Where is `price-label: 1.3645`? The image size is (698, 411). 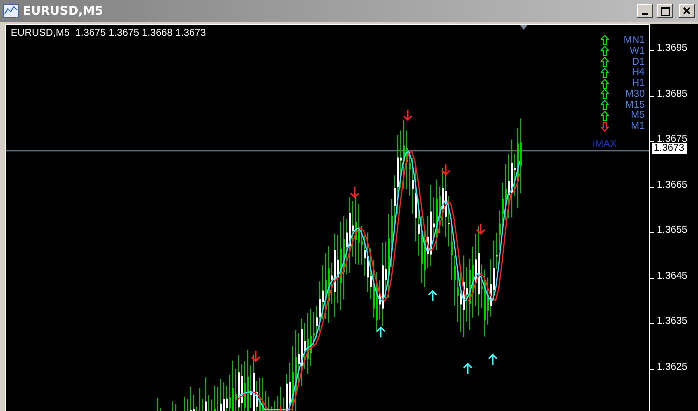 price-label: 1.3645 is located at coordinates (672, 276).